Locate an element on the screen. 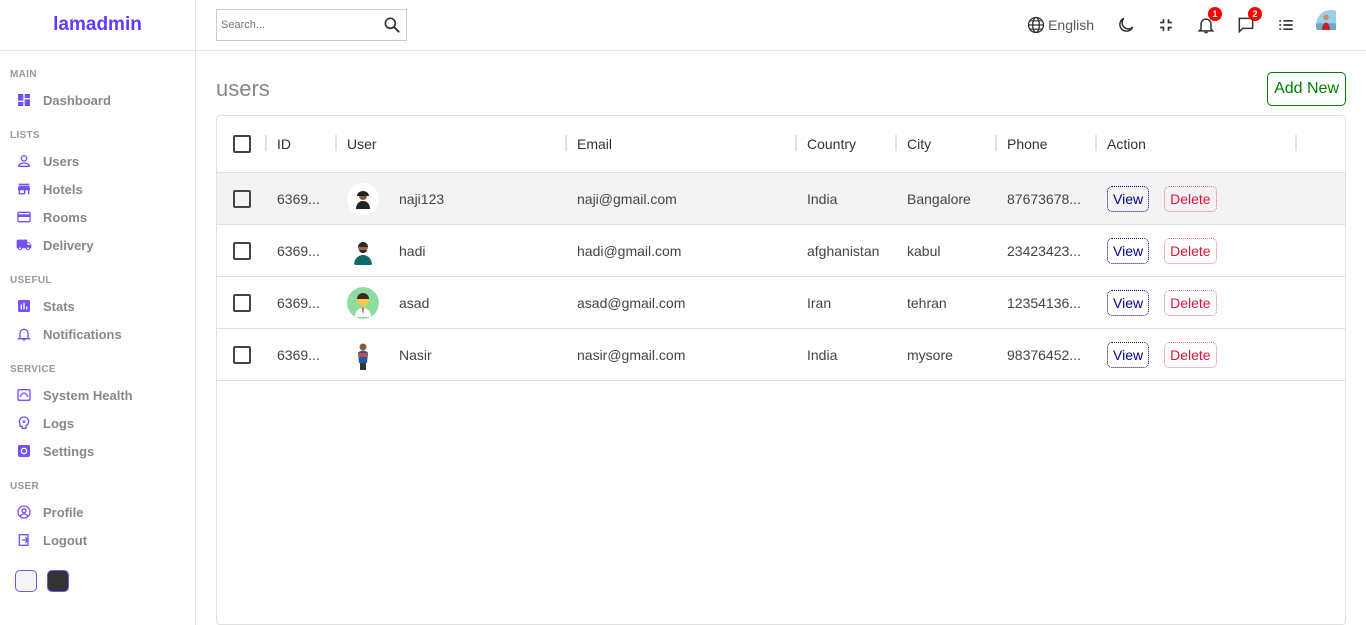 Image resolution: width=1366 pixels, height=625 pixels. sidebar-item-dashboard: Dashboard is located at coordinates (102, 100).